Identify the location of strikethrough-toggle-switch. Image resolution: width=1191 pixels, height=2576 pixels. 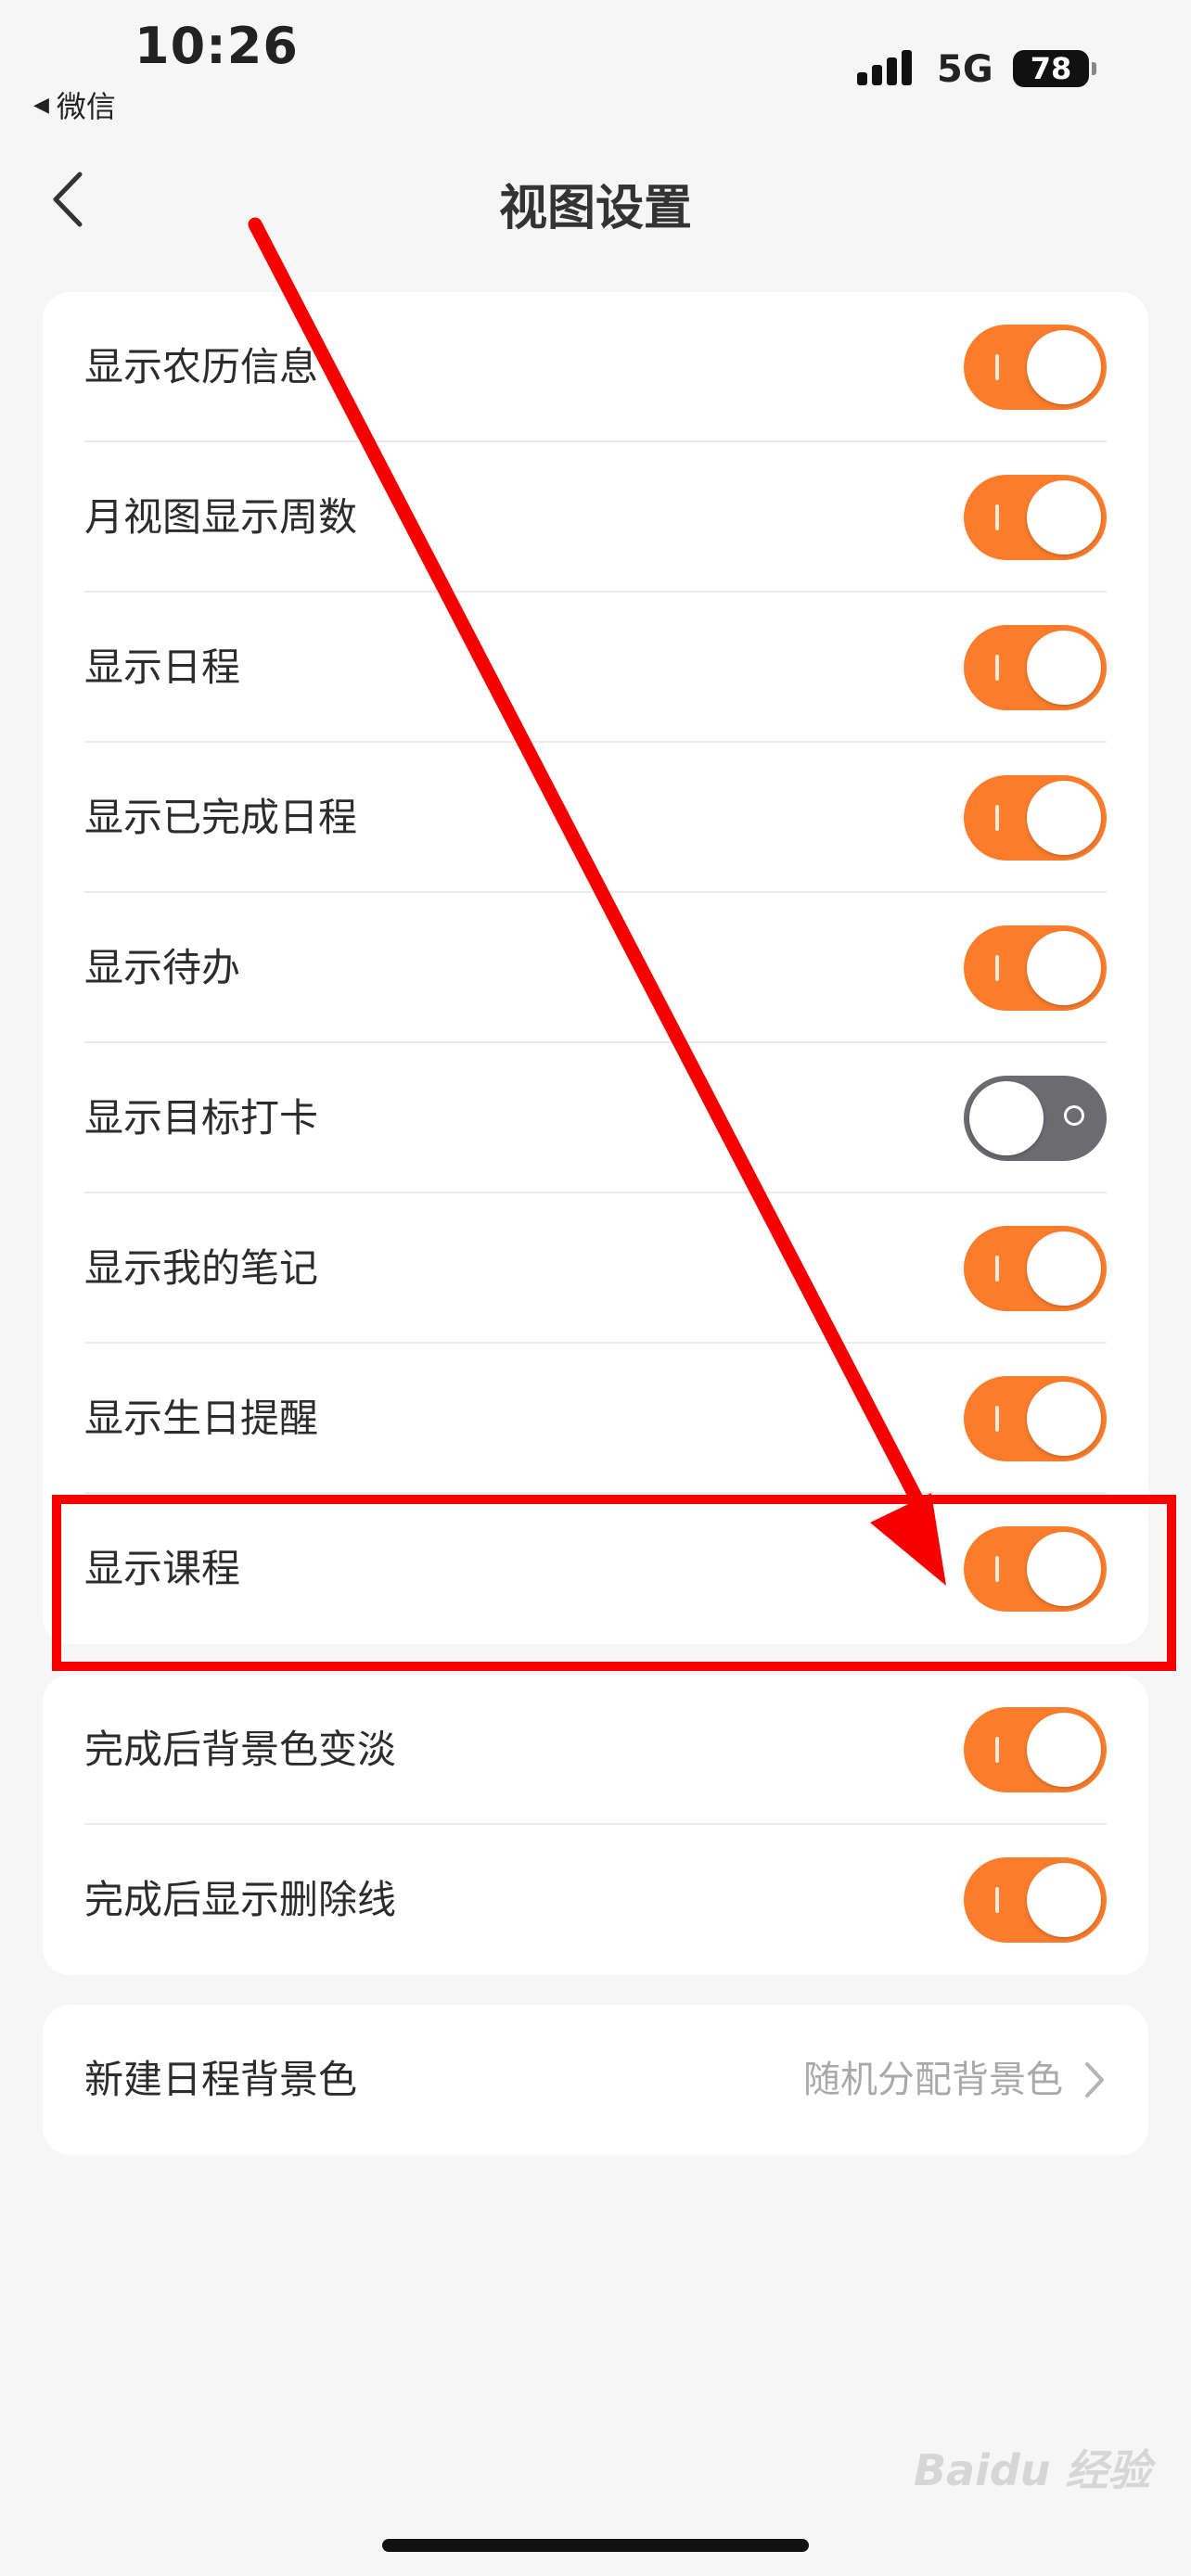
(1035, 1900).